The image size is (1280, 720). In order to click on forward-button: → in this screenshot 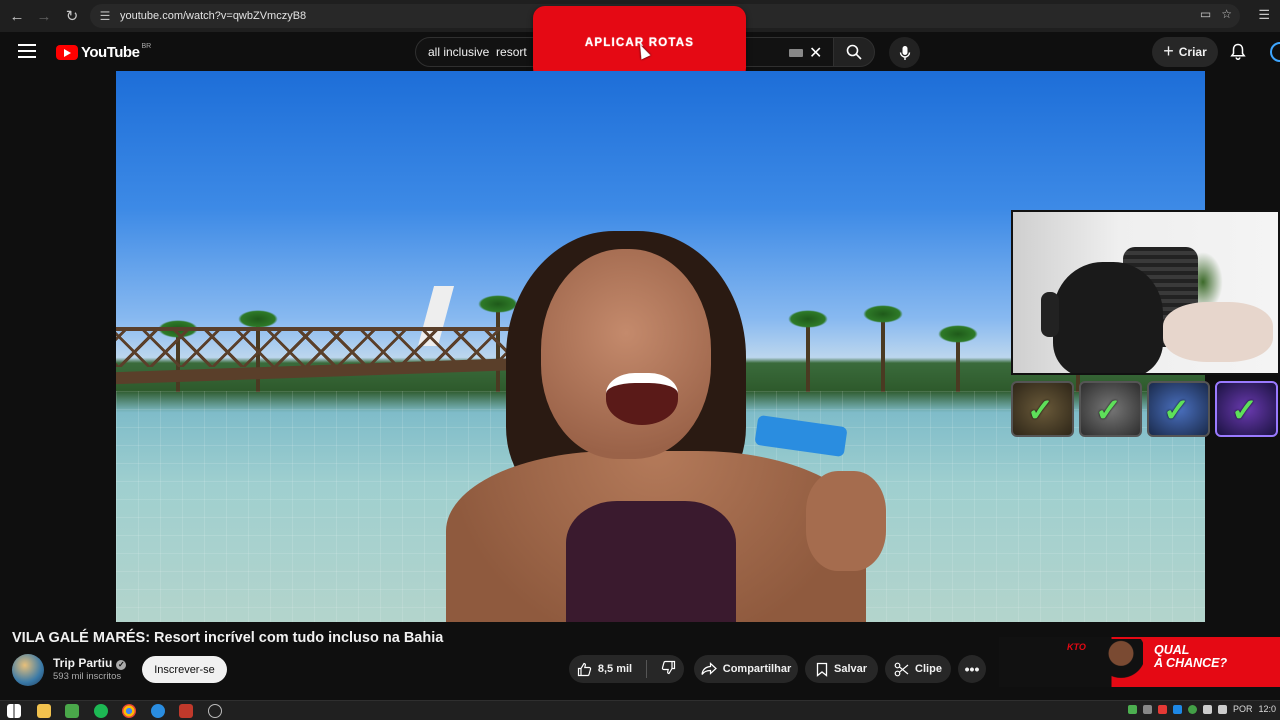, I will do `click(44, 16)`.